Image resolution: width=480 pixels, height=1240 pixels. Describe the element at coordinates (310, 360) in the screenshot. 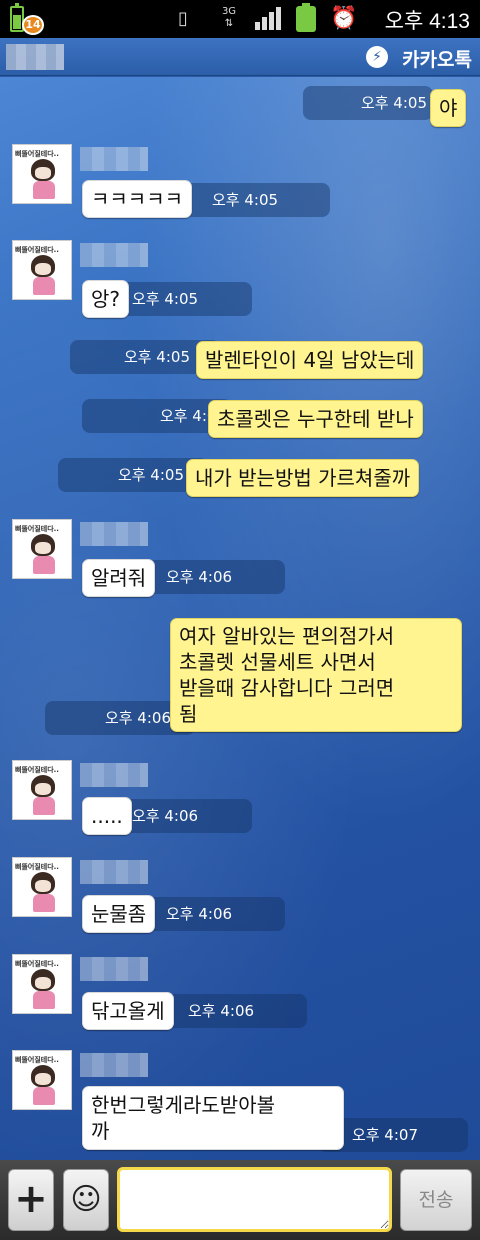

I see `my-message-bubble: 발렌타인이 4일 남았는데` at that location.